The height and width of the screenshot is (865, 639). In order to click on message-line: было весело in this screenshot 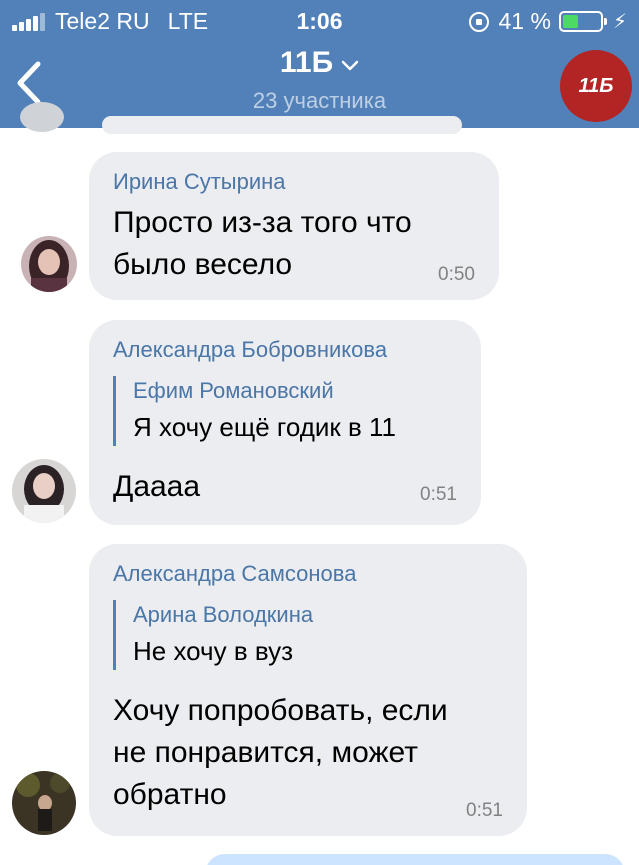, I will do `click(203, 264)`.